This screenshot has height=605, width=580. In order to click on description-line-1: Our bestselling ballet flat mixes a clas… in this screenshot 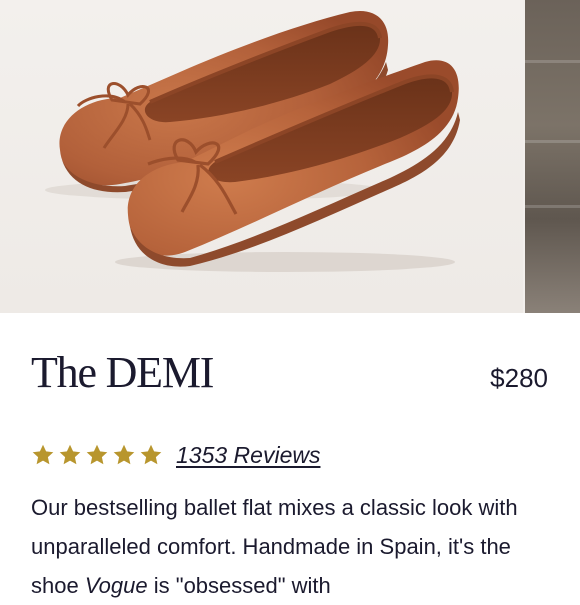, I will do `click(274, 507)`.